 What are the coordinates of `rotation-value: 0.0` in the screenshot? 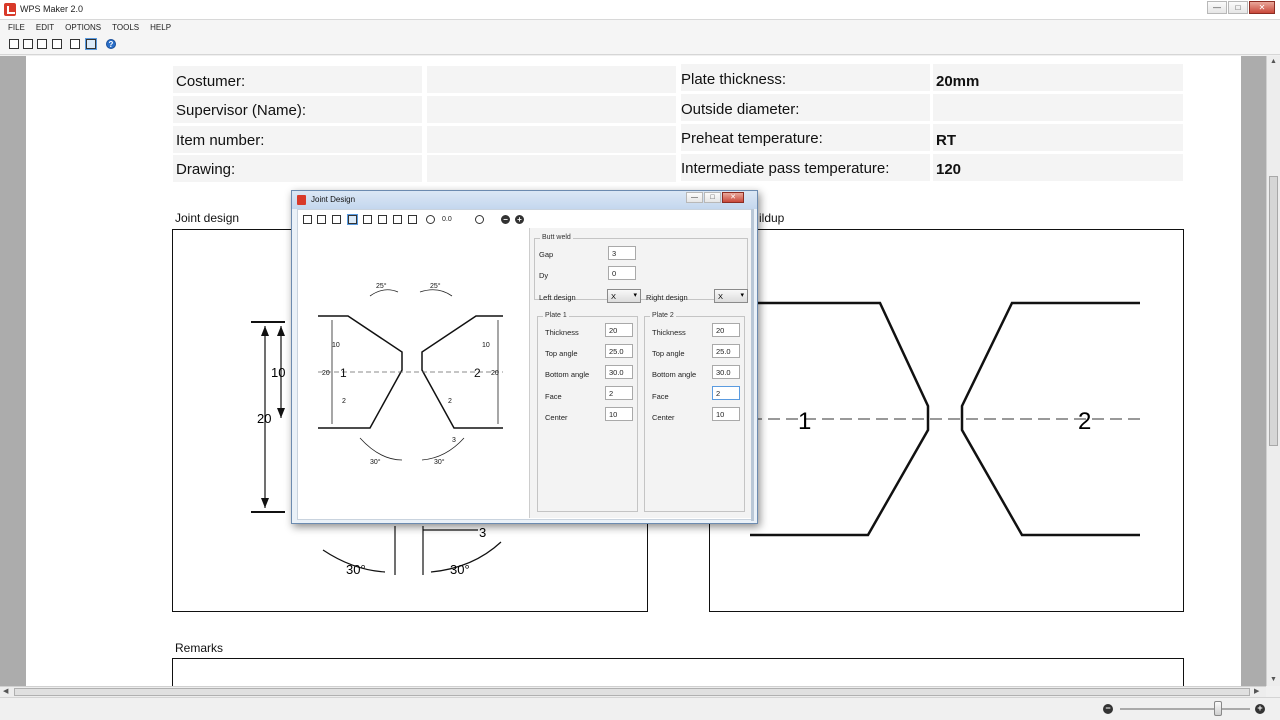 It's located at (447, 219).